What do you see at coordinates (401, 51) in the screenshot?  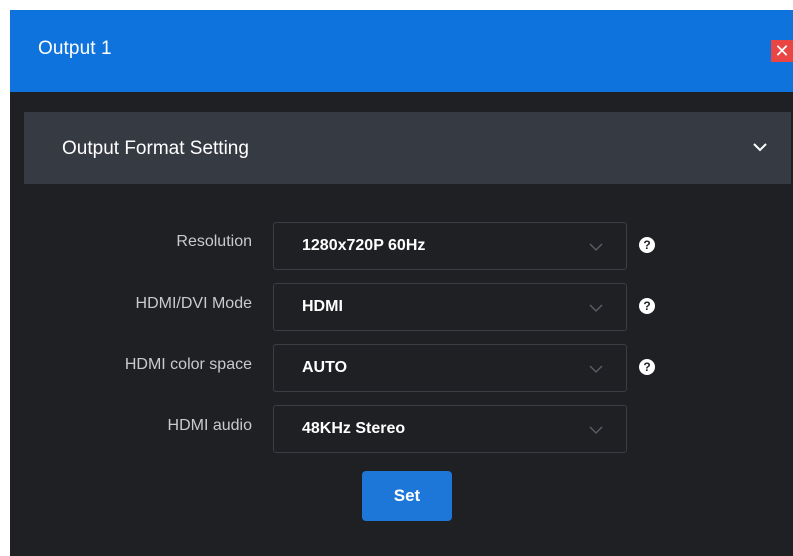 I see `dialog-titlebar: Output 1 ✕` at bounding box center [401, 51].